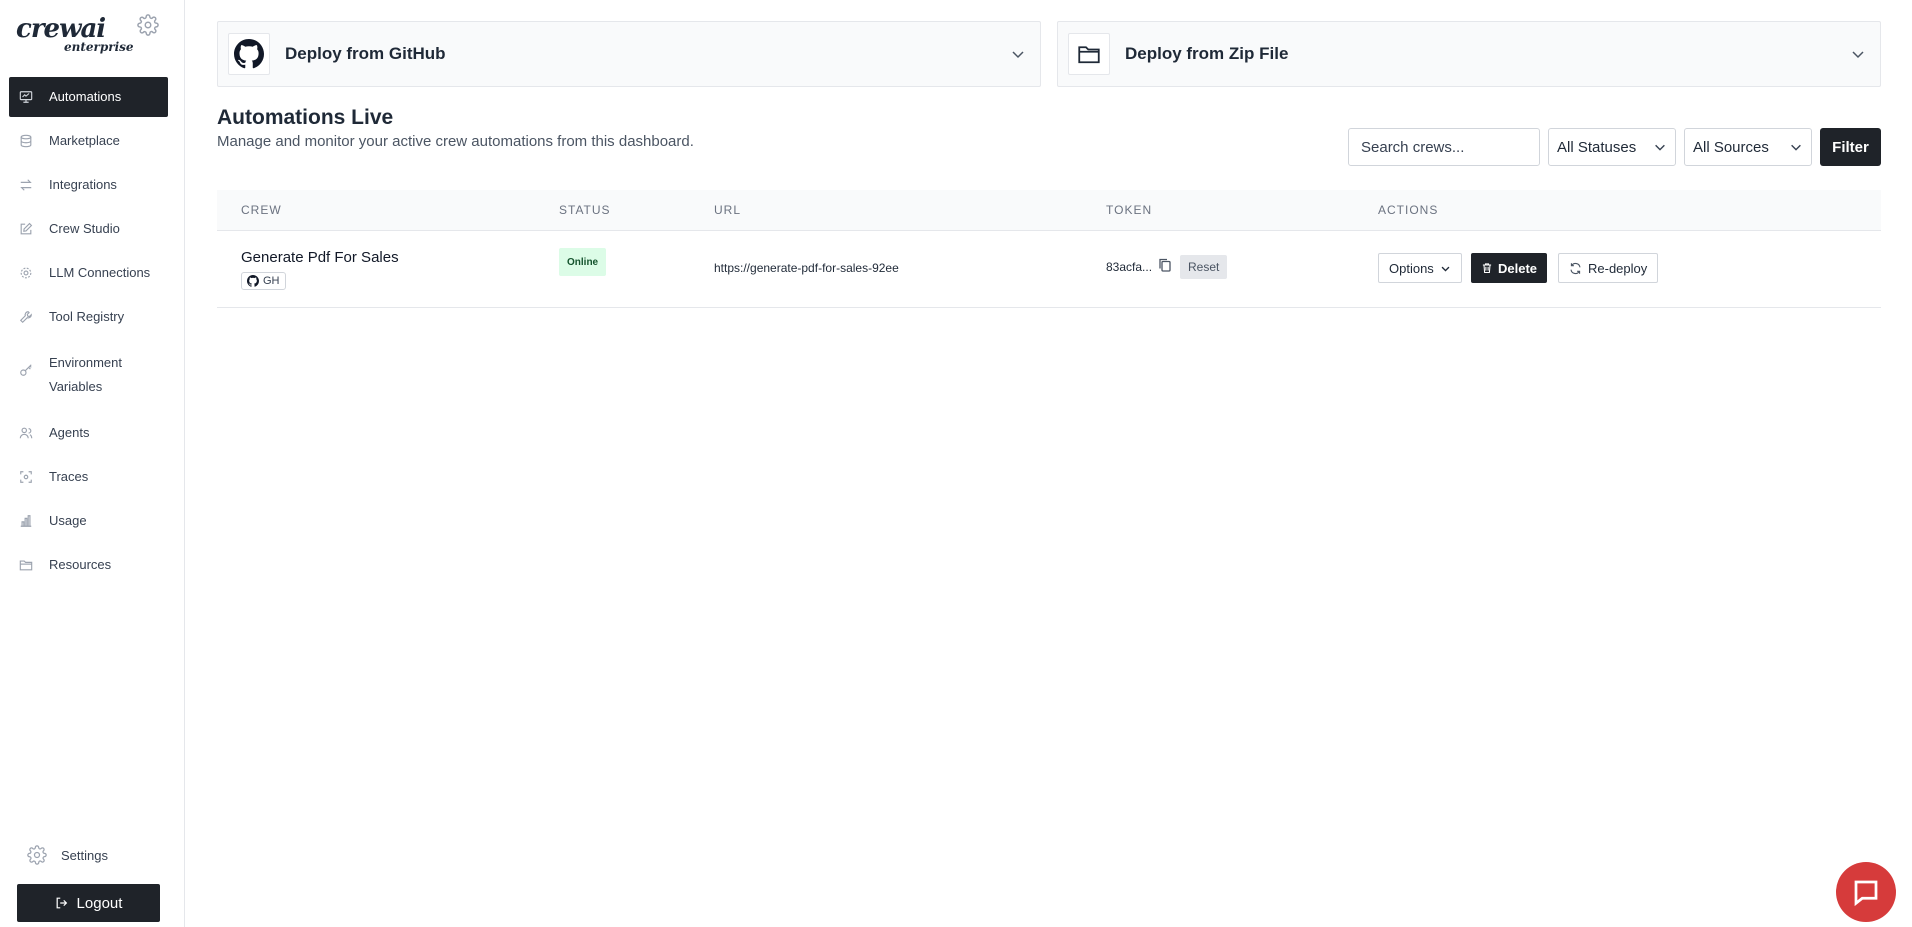  What do you see at coordinates (1469, 54) in the screenshot?
I see `deploy-from-zip-card: Deploy from Zip File` at bounding box center [1469, 54].